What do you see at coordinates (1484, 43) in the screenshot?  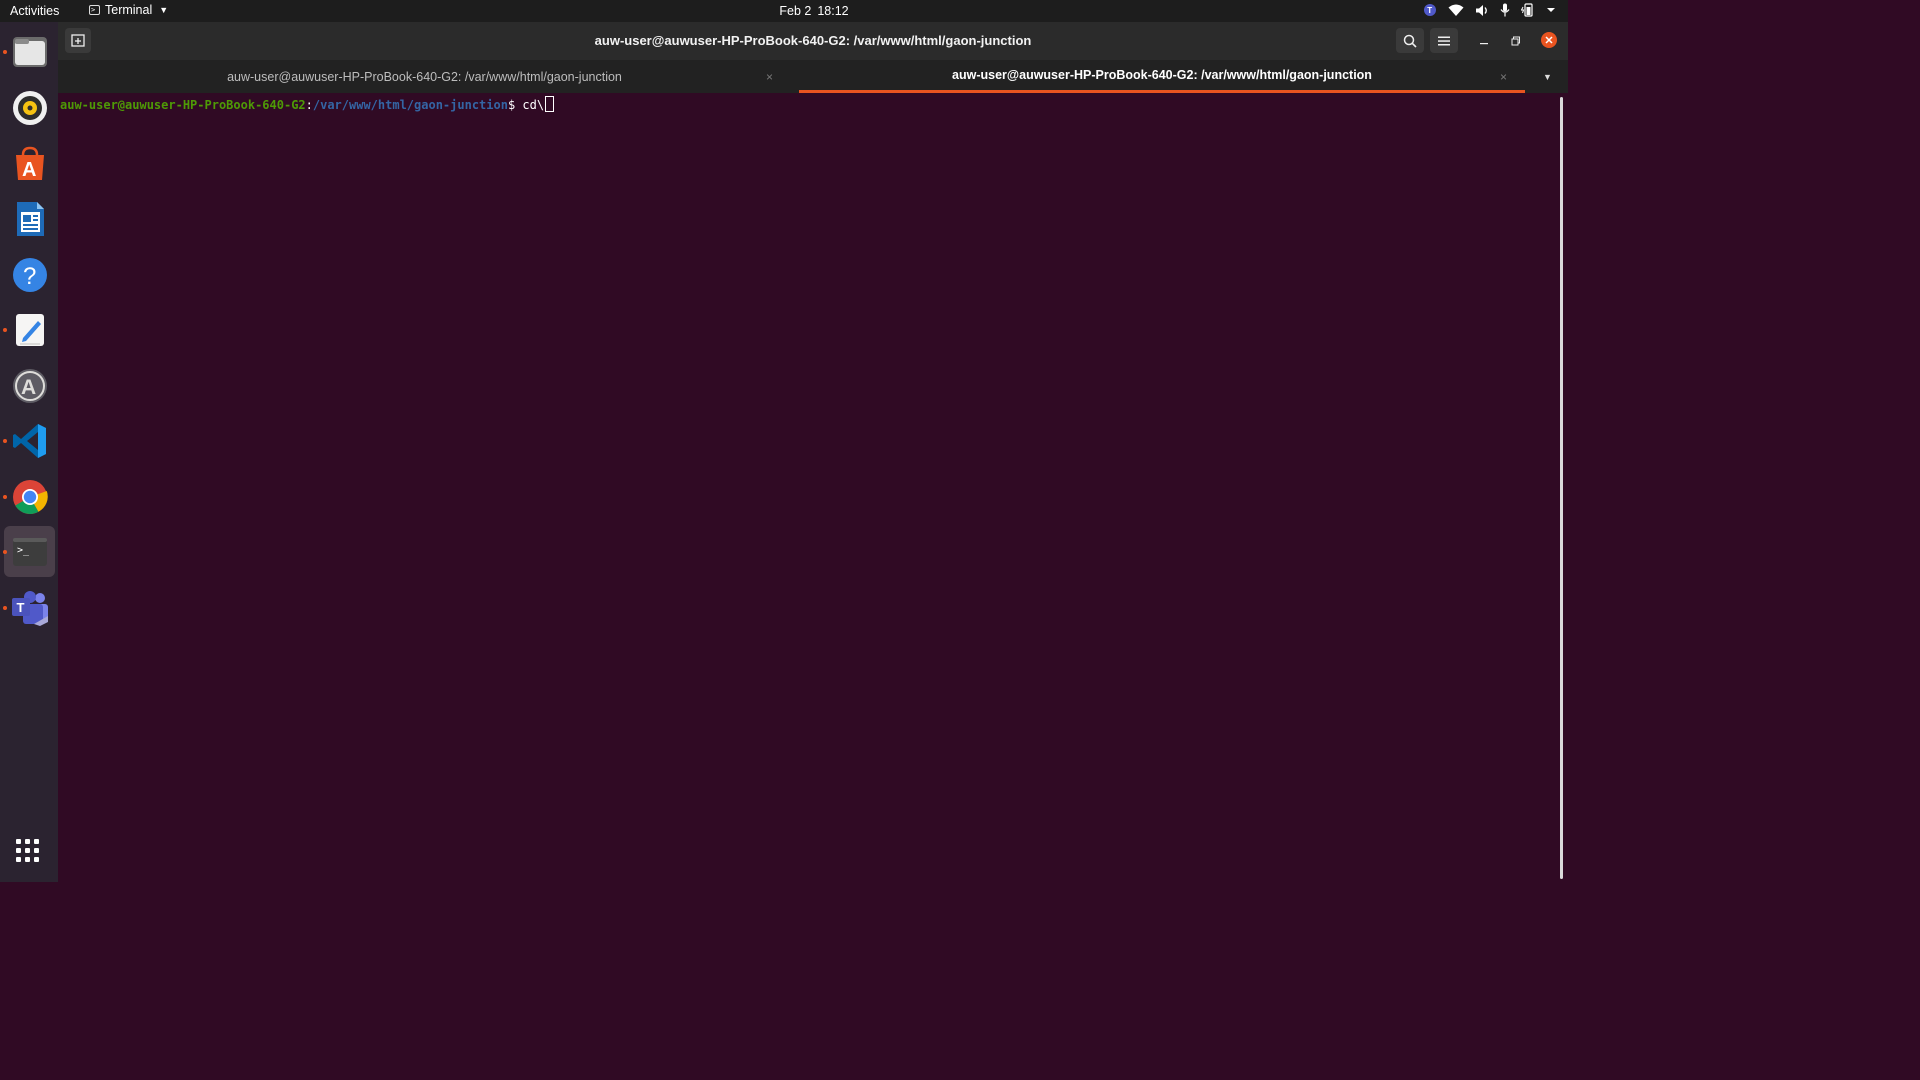 I see `minimize-icon` at bounding box center [1484, 43].